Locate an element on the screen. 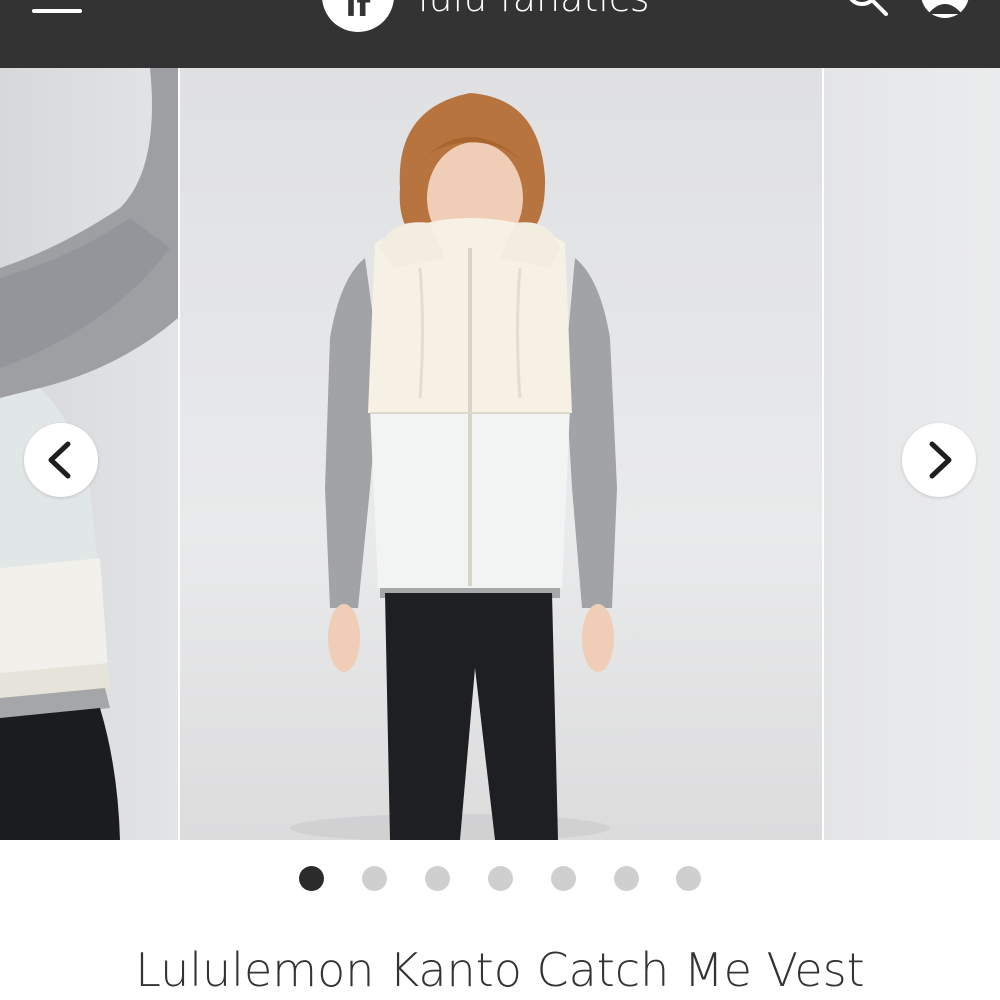  app-header: lf lulu fanatics is located at coordinates (500, 34).